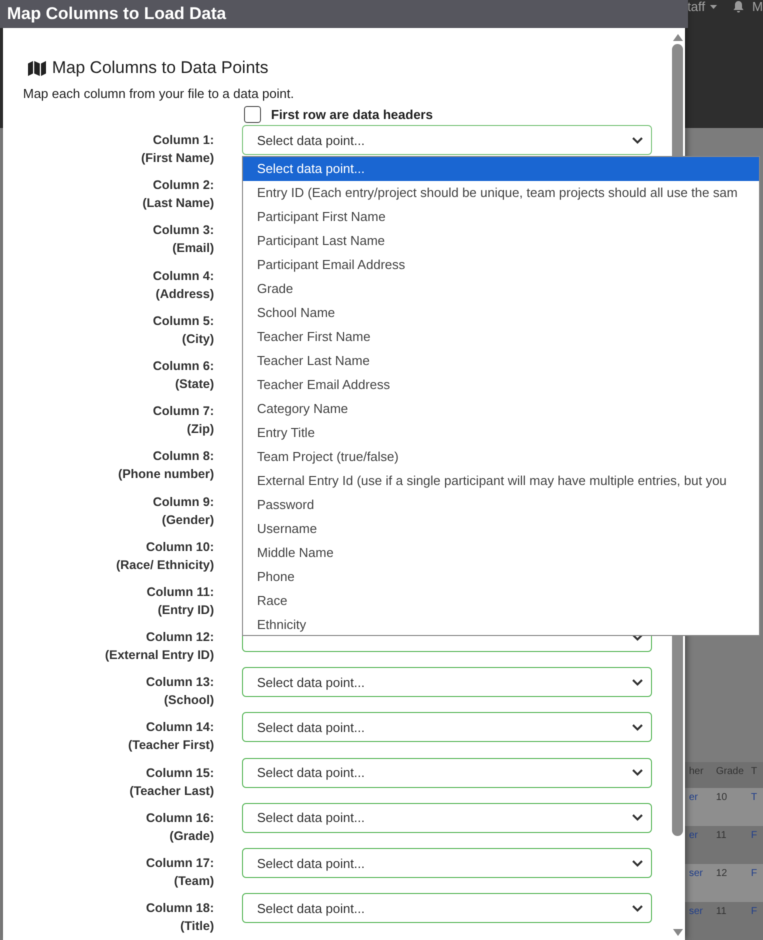 Image resolution: width=763 pixels, height=940 pixels. I want to click on bell-icon, so click(738, 7).